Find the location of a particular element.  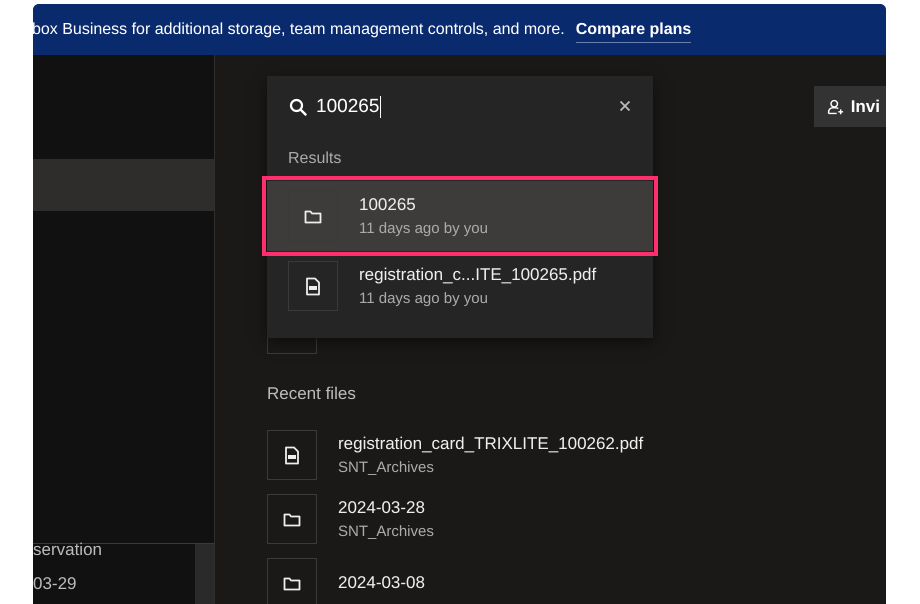

recent-files-heading: Recent files is located at coordinates (312, 394).